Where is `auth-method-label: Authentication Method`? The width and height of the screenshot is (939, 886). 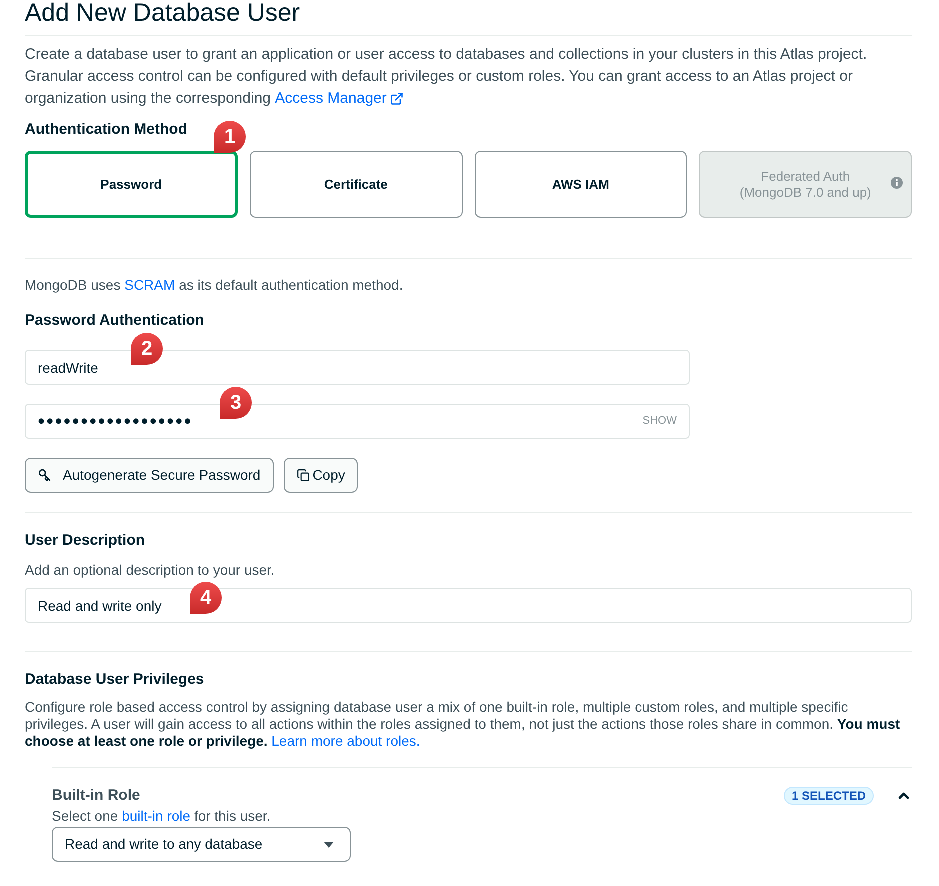
auth-method-label: Authentication Method is located at coordinates (106, 130).